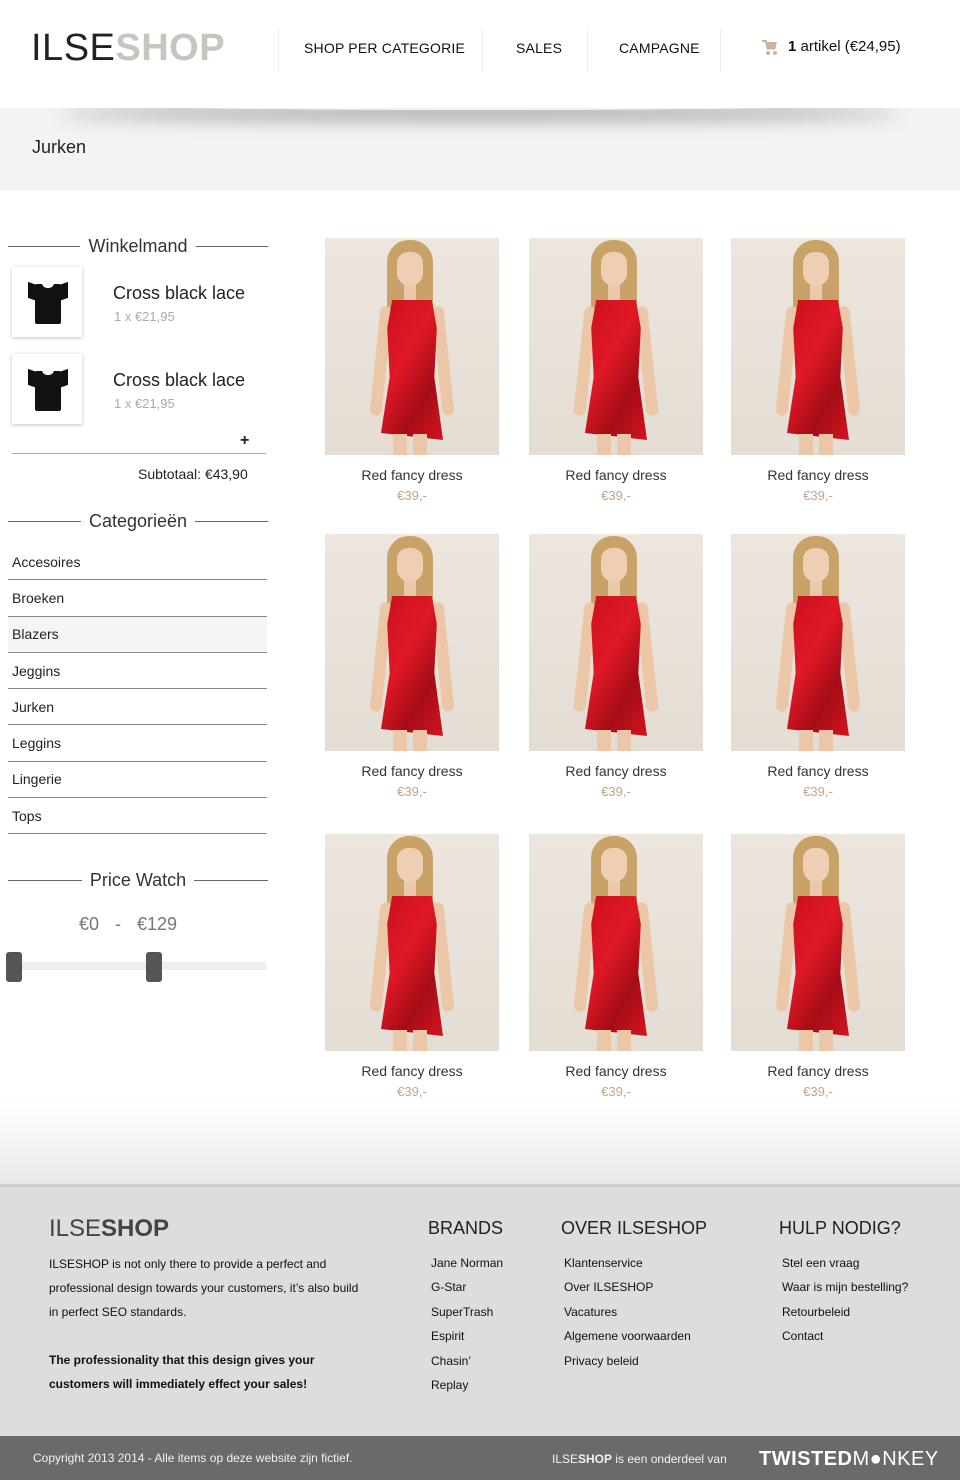 This screenshot has height=1480, width=960. What do you see at coordinates (467, 1385) in the screenshot?
I see `footer-link: Replay` at bounding box center [467, 1385].